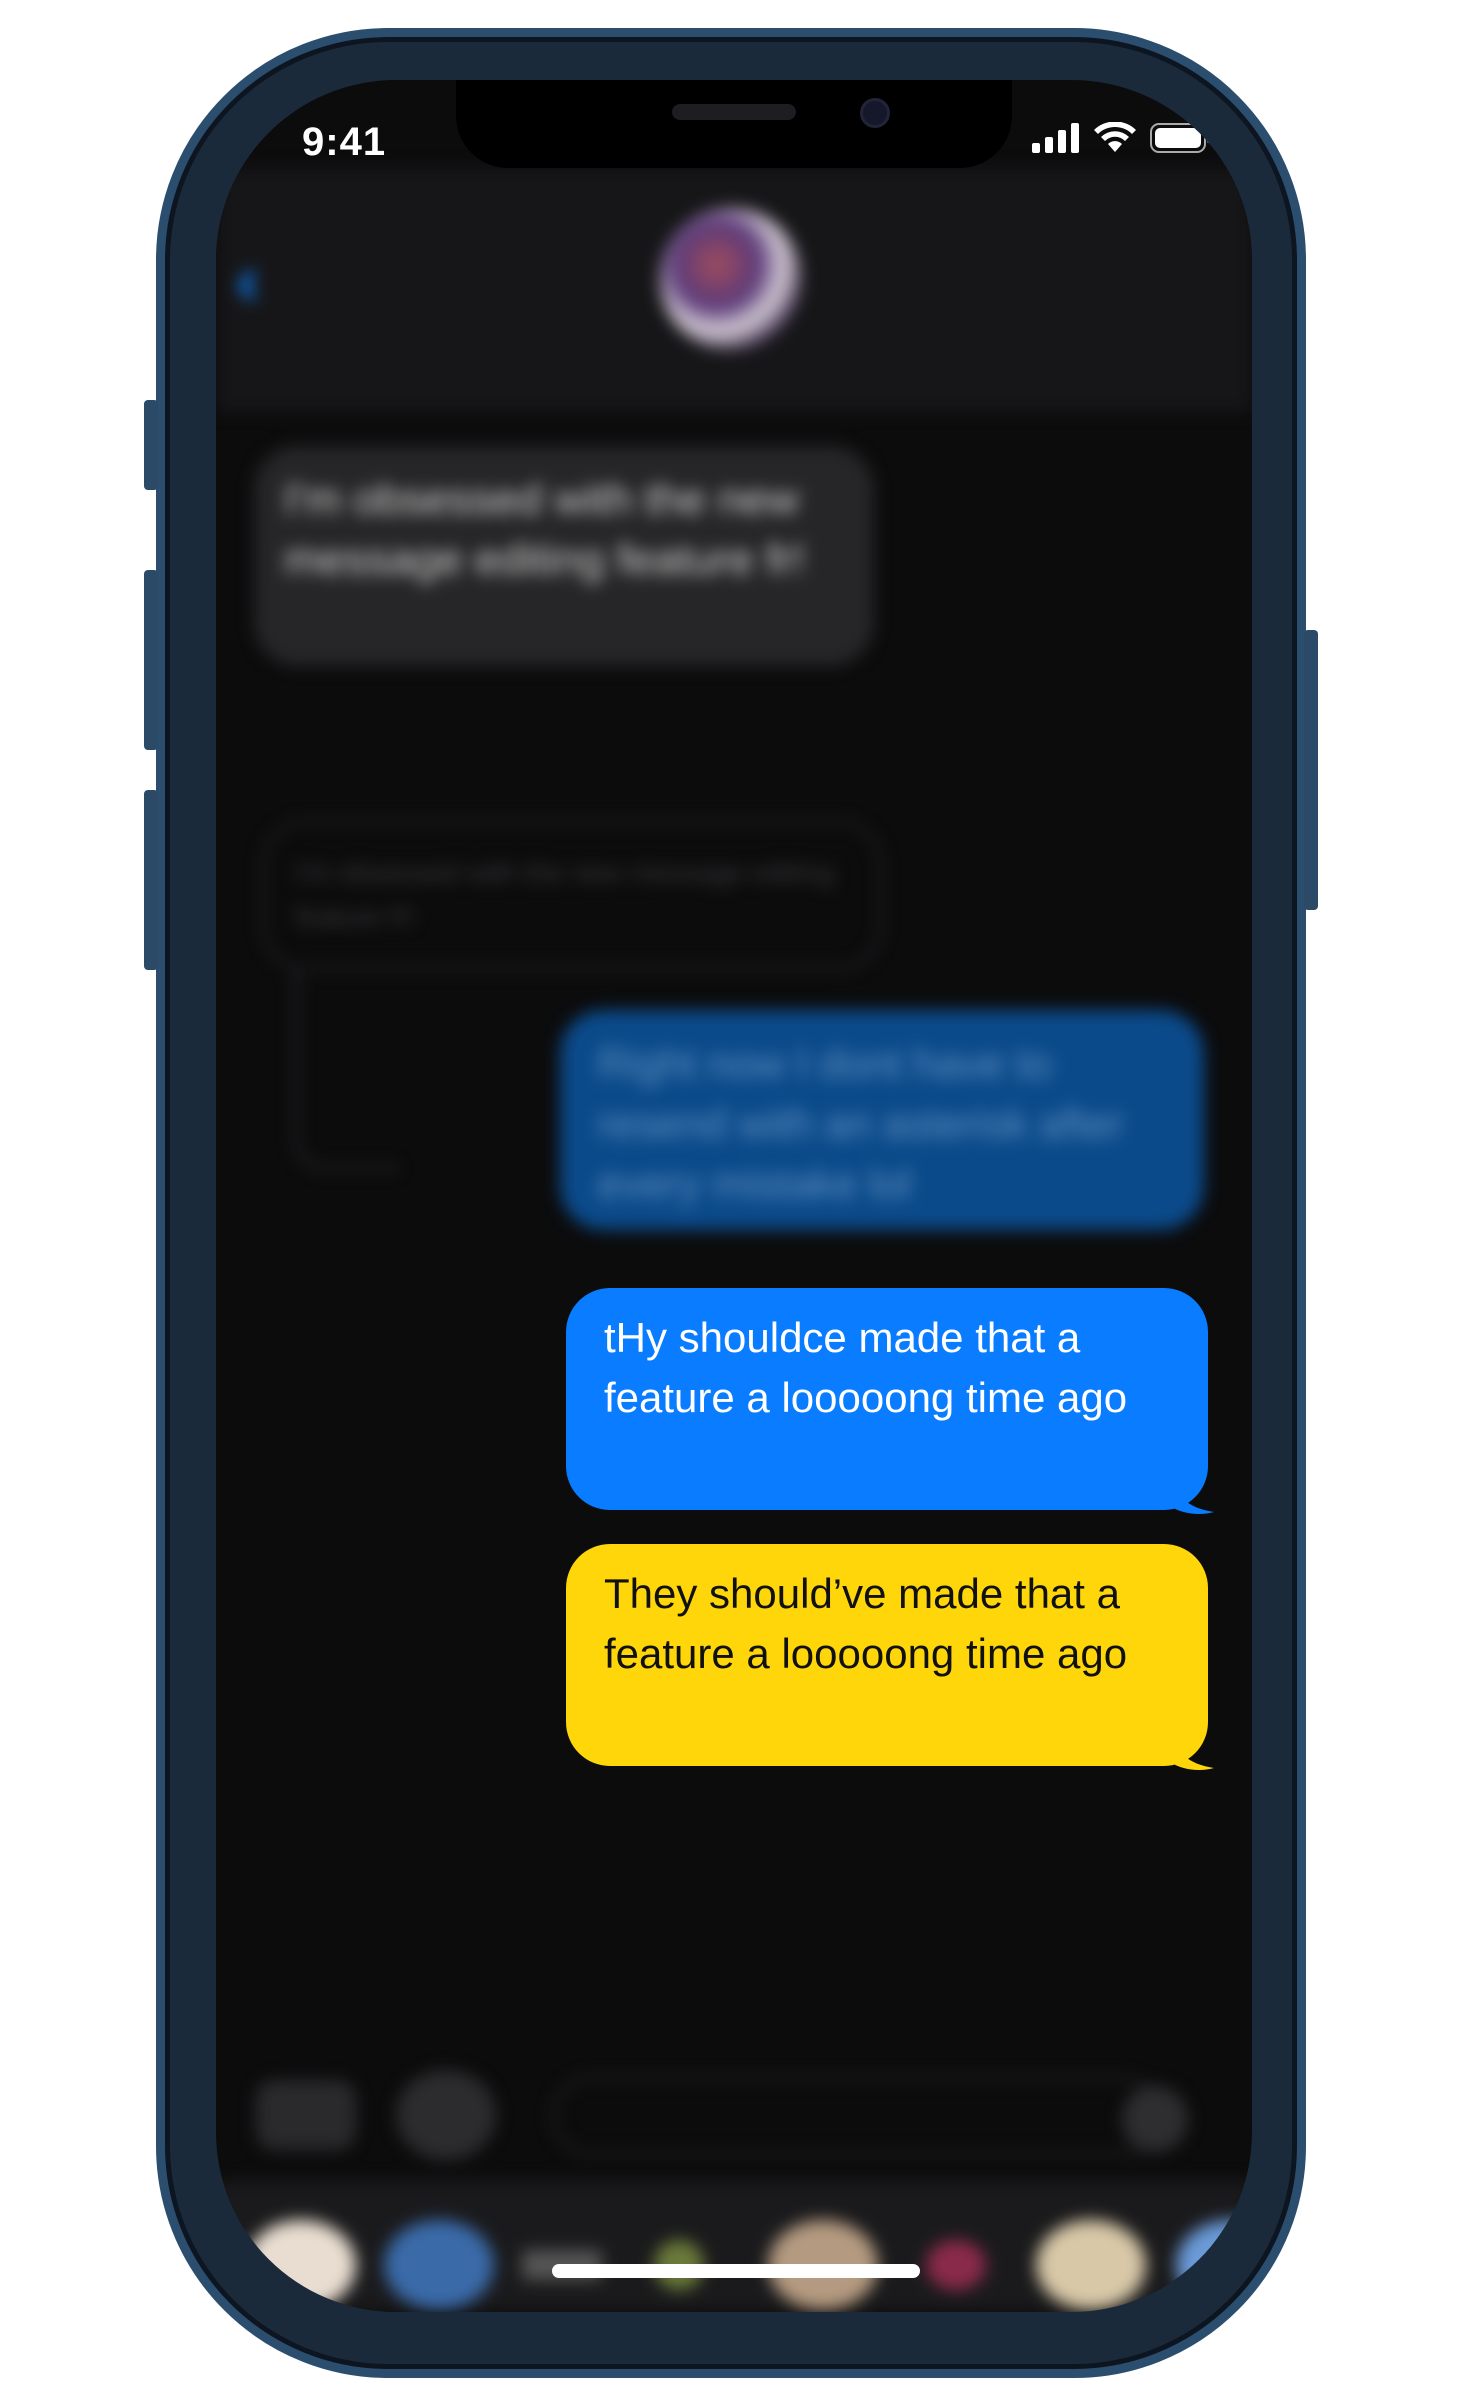  I want to click on camera-icon, so click(306, 2115).